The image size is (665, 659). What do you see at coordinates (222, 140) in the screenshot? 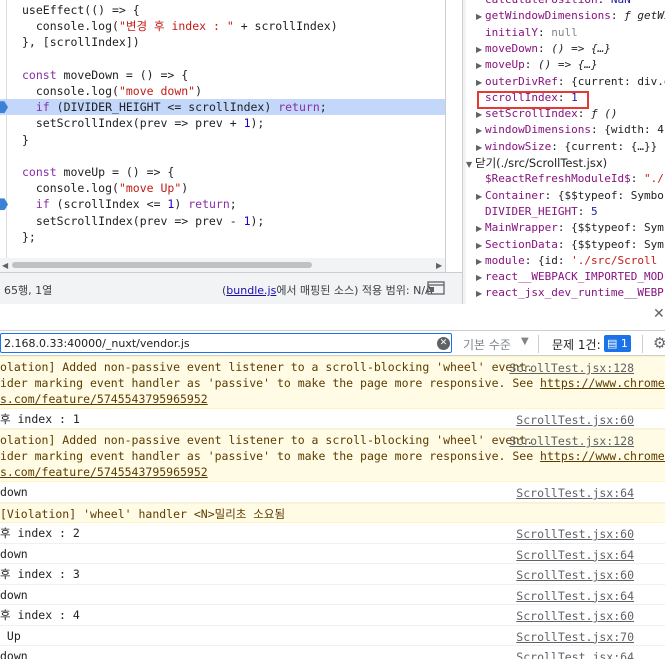
I see `code-line: }` at bounding box center [222, 140].